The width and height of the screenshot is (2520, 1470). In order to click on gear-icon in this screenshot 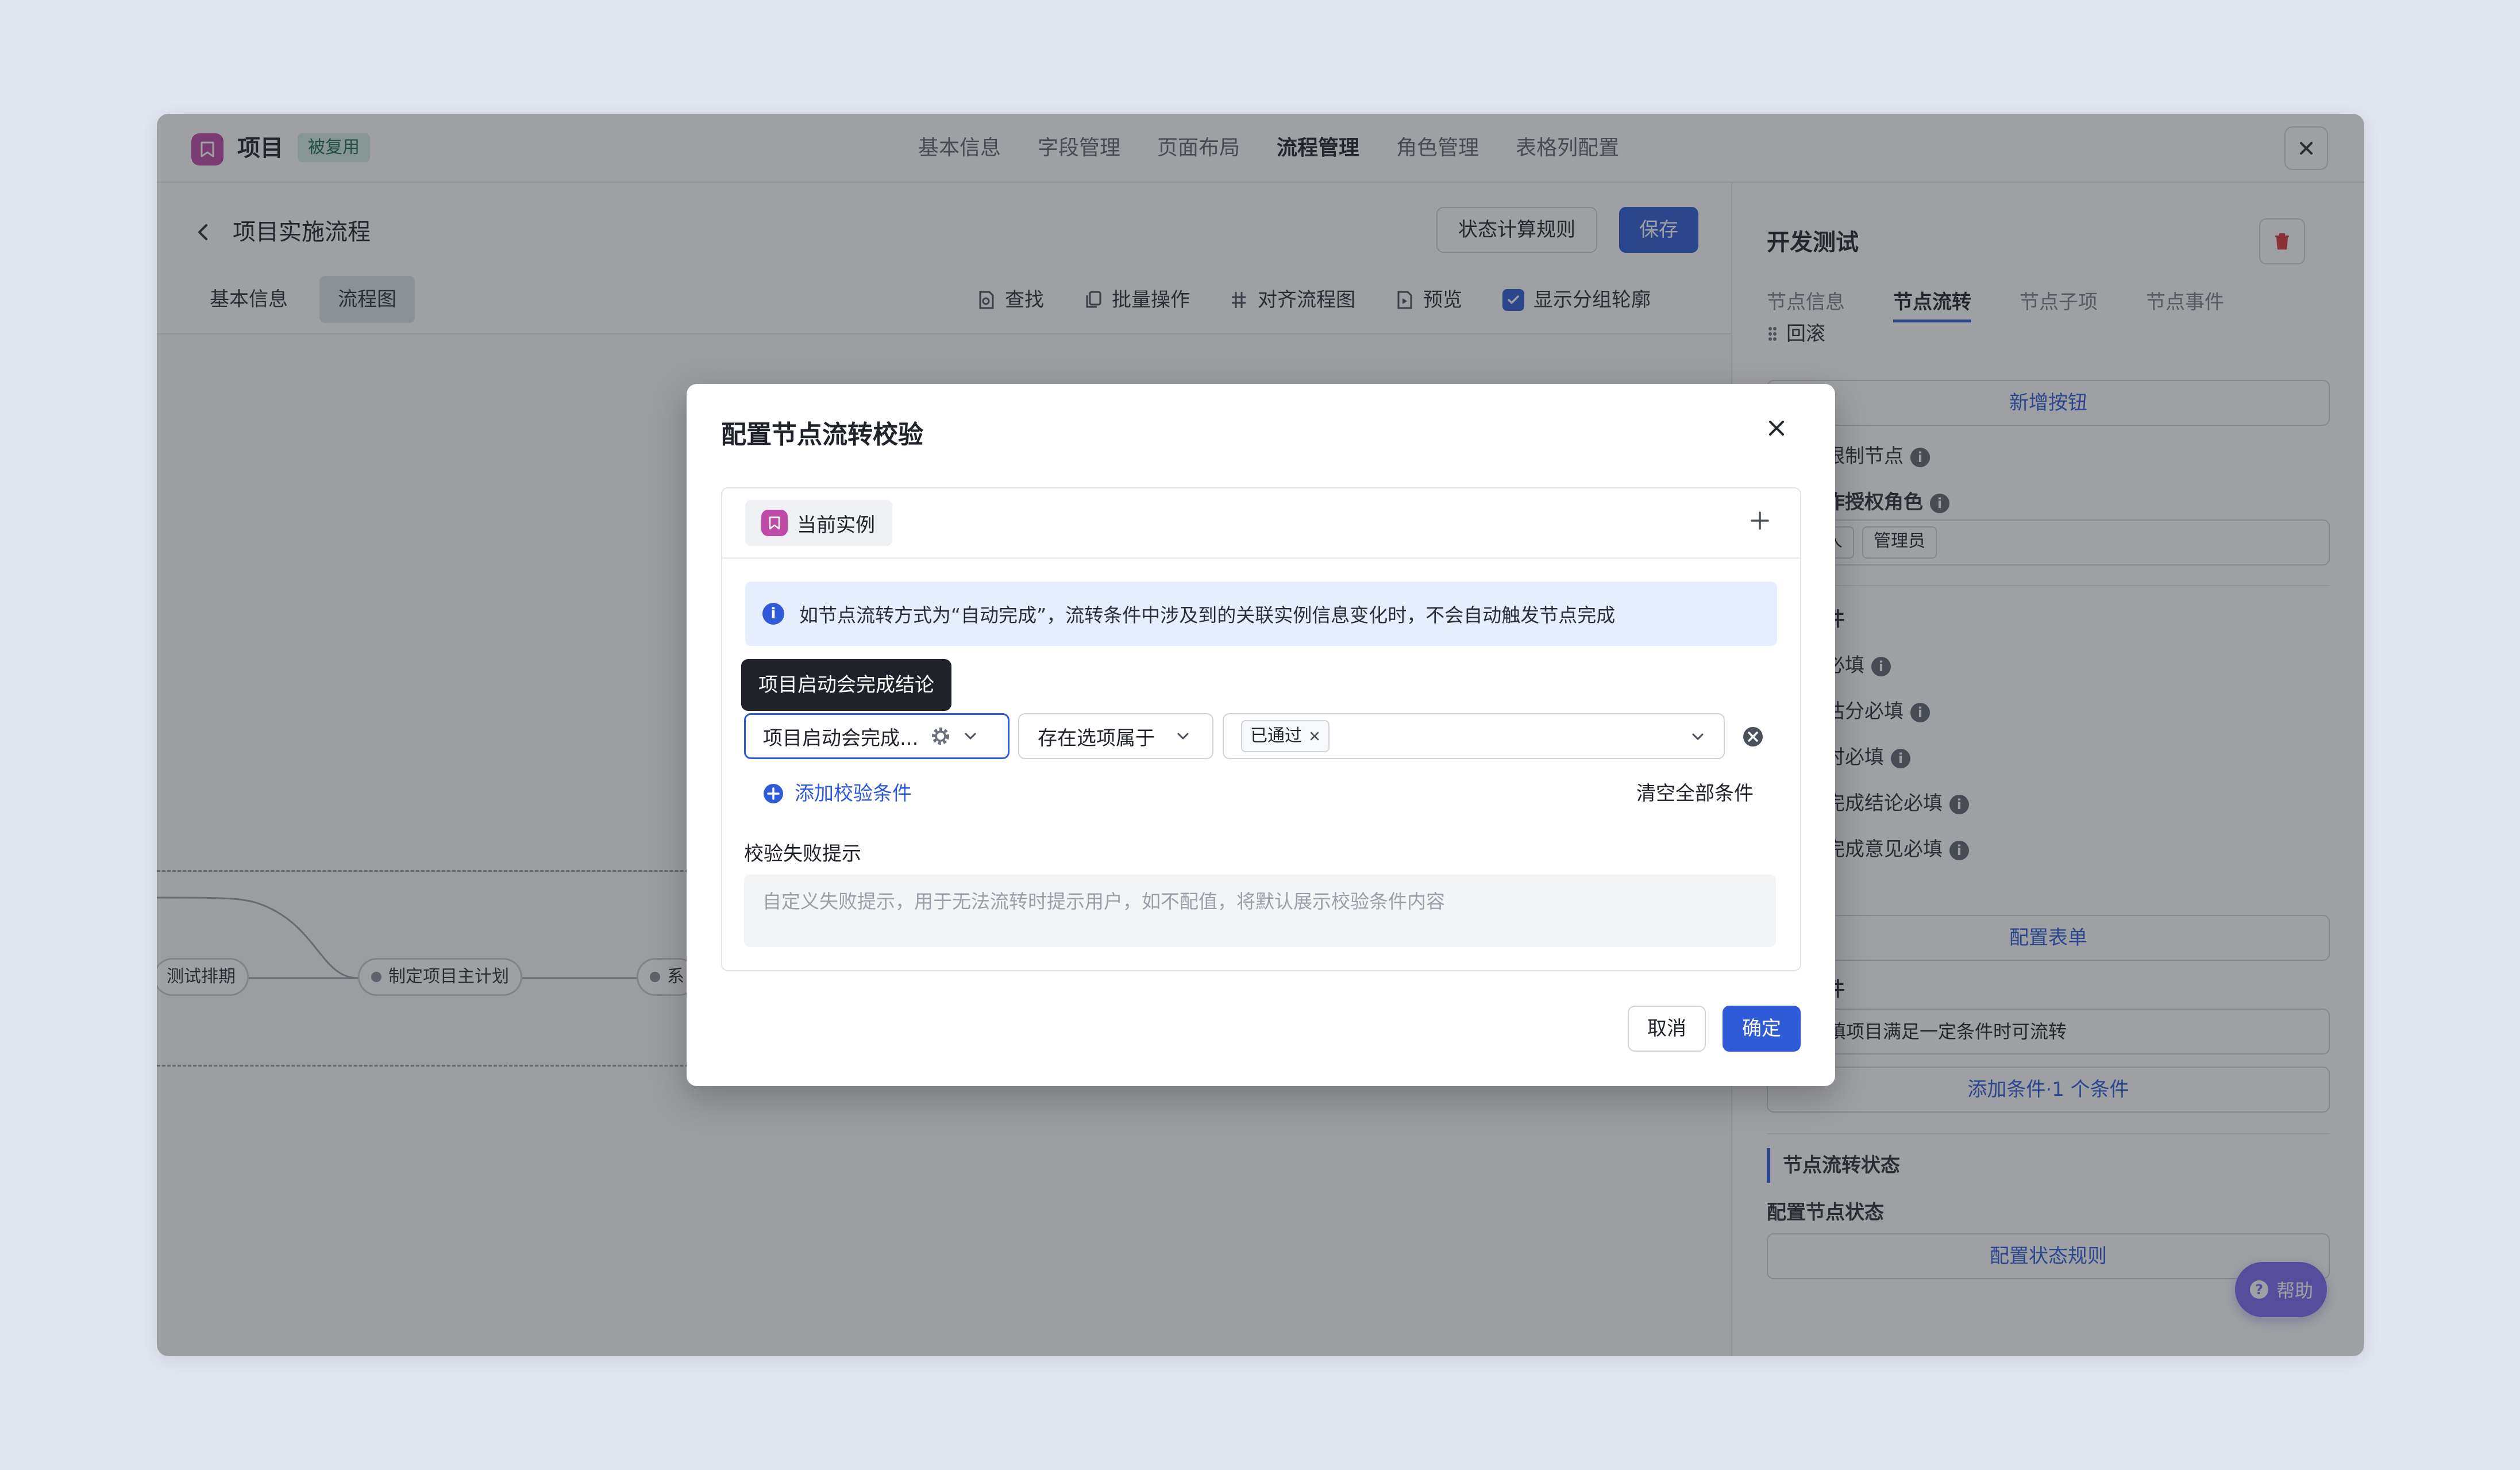, I will do `click(941, 736)`.